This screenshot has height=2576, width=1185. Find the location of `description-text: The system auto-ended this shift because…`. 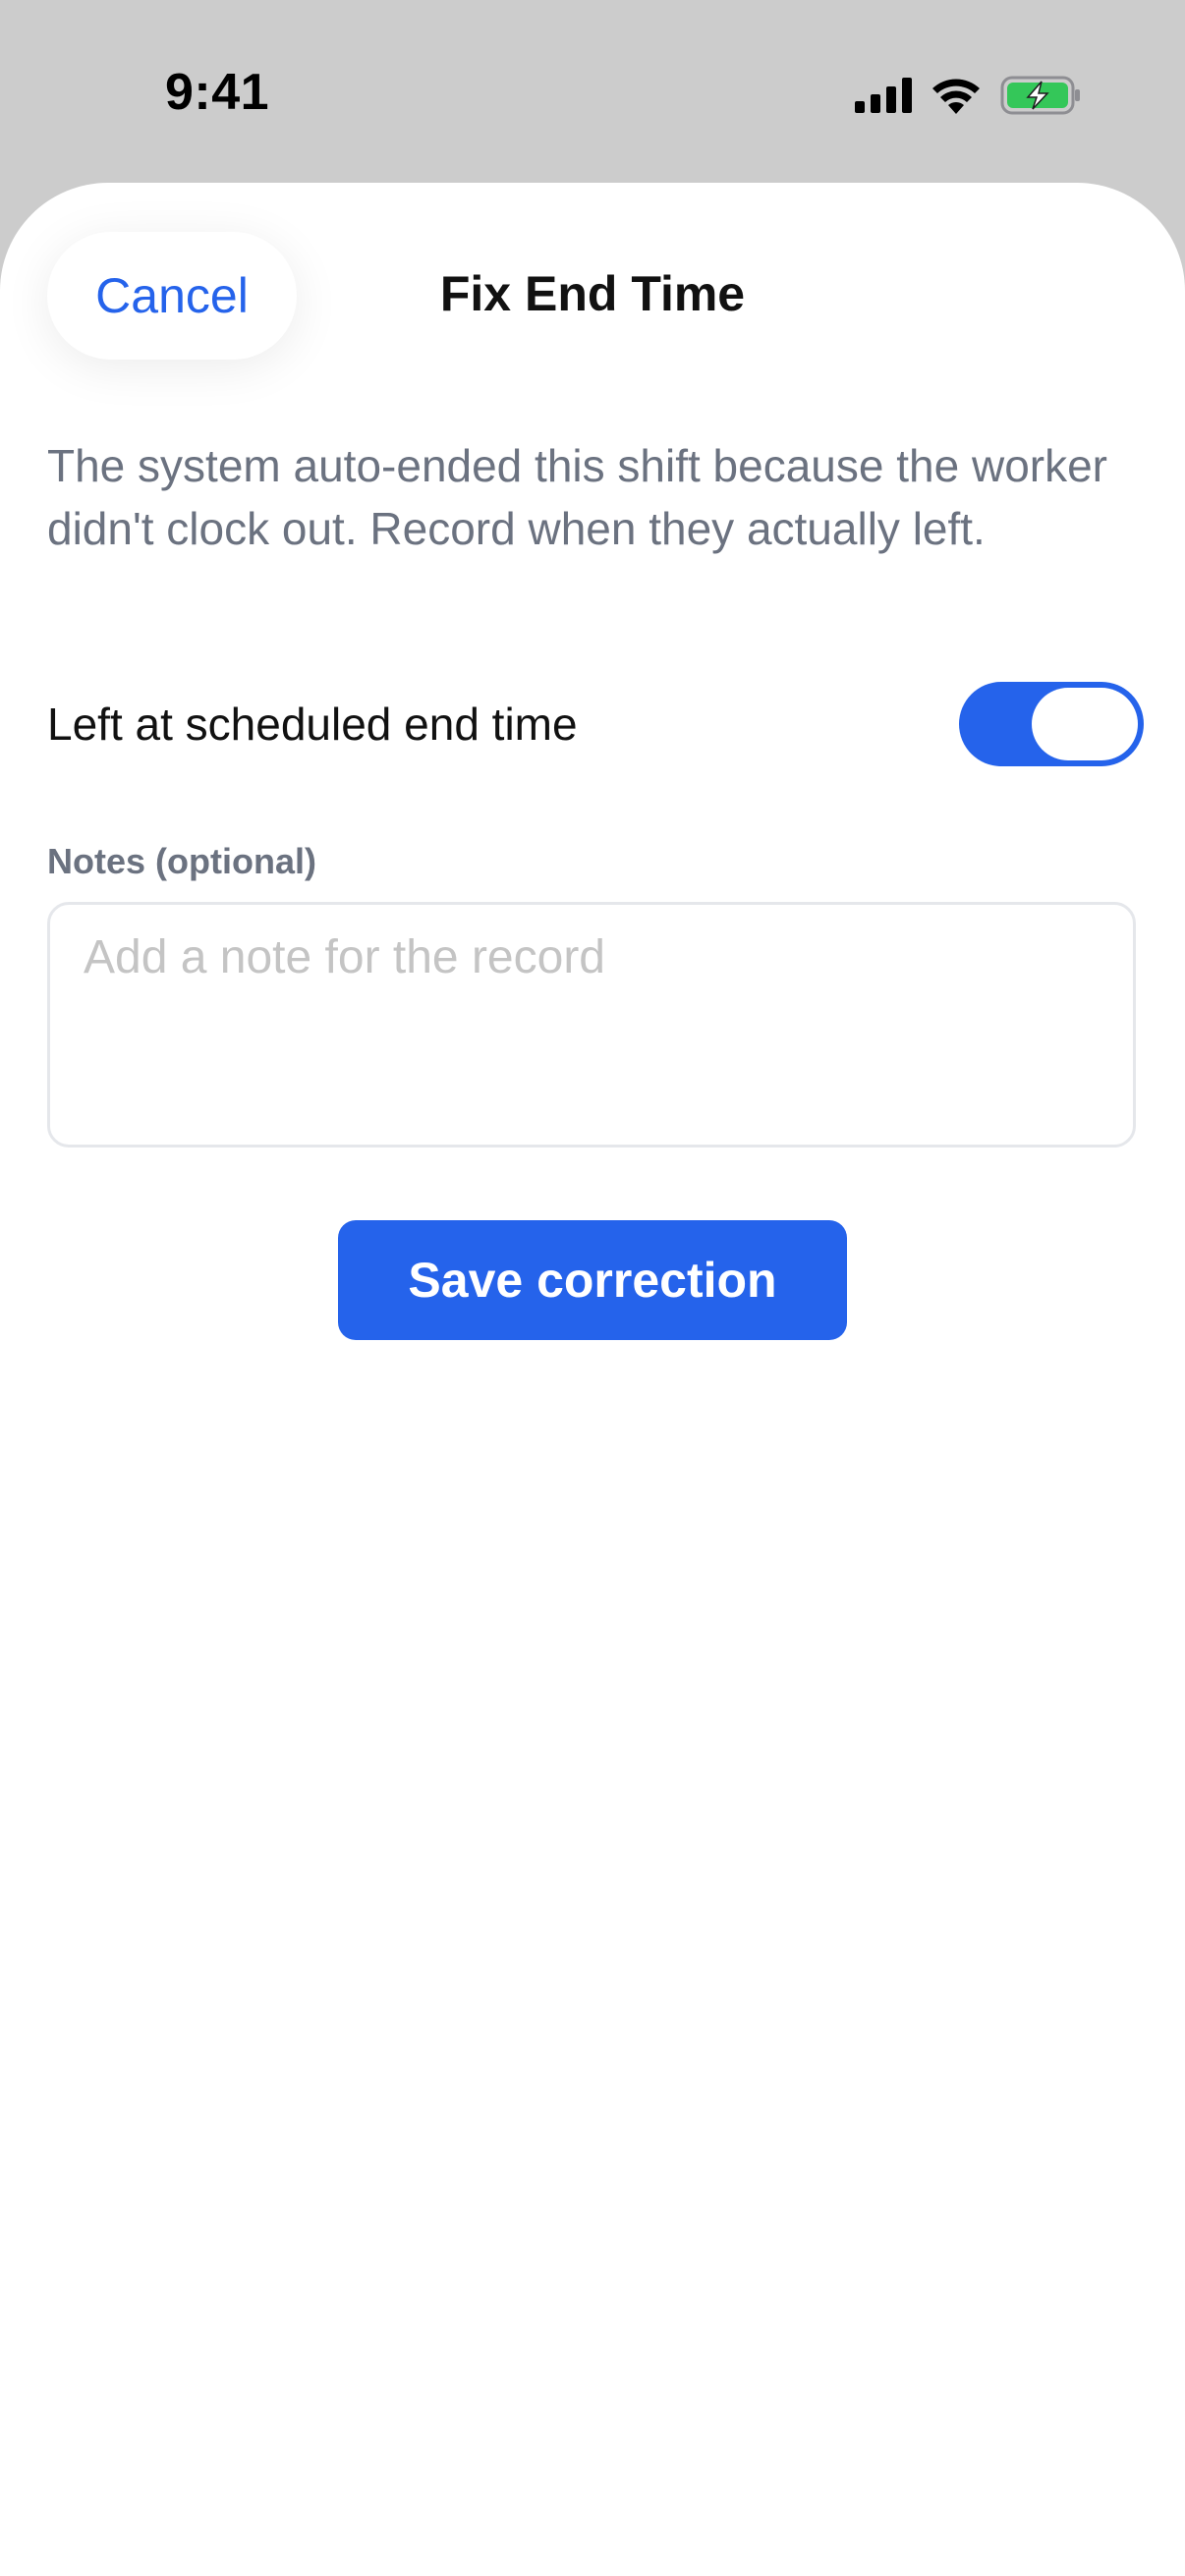

description-text: The system auto-ended this shift because… is located at coordinates (577, 497).